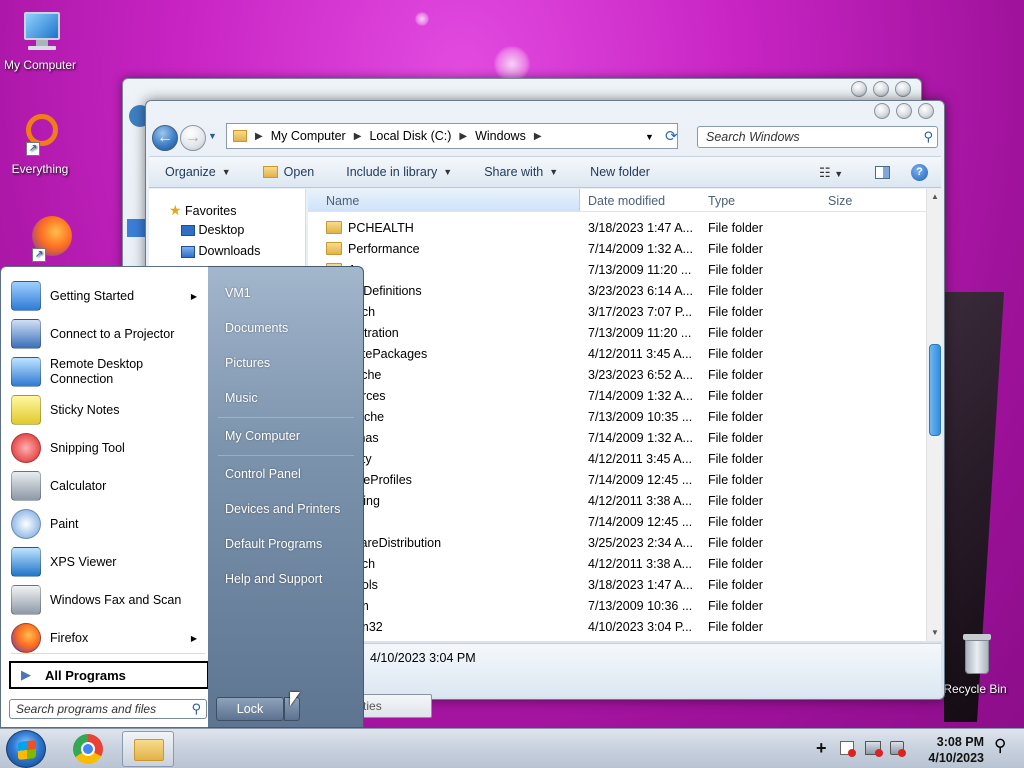 The height and width of the screenshot is (768, 1024). Describe the element at coordinates (617, 396) in the screenshot. I see `file-row: ources 7/14/2009 1:32 A... File folder` at that location.